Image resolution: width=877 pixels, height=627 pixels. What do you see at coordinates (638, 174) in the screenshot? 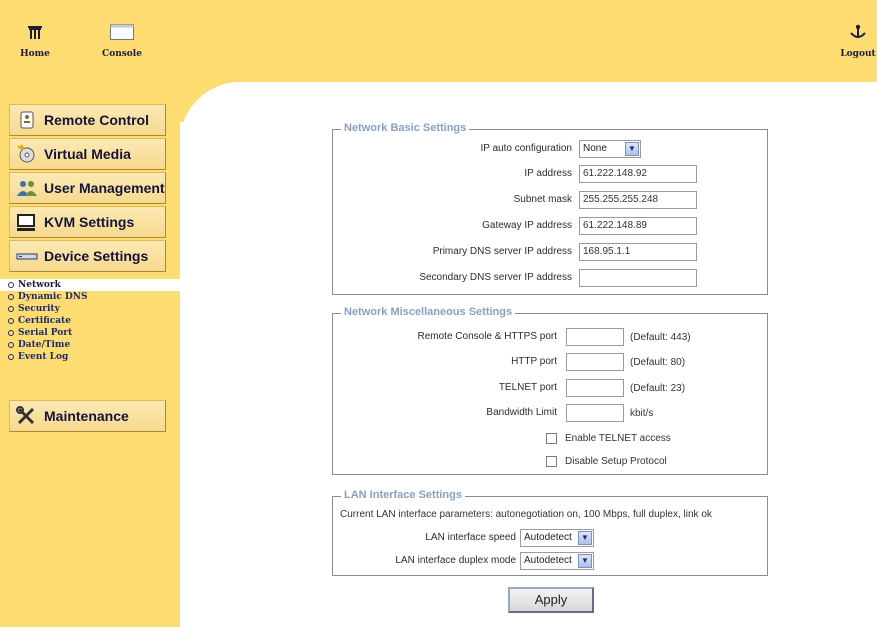
I see `ip-address-field: 61.222.148.92` at bounding box center [638, 174].